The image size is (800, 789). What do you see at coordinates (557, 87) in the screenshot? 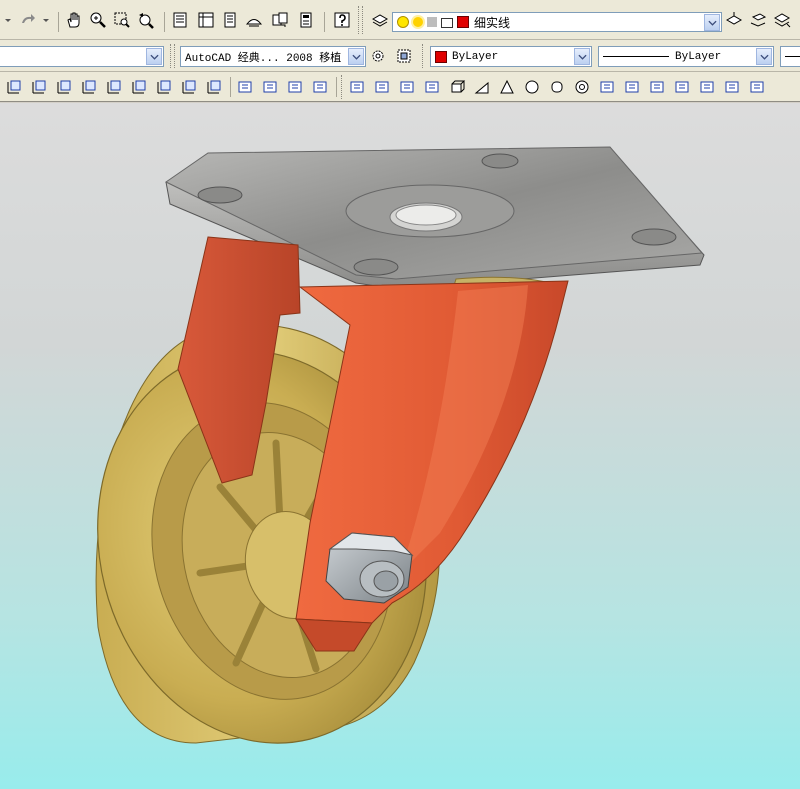
I see `cylinder-icon` at bounding box center [557, 87].